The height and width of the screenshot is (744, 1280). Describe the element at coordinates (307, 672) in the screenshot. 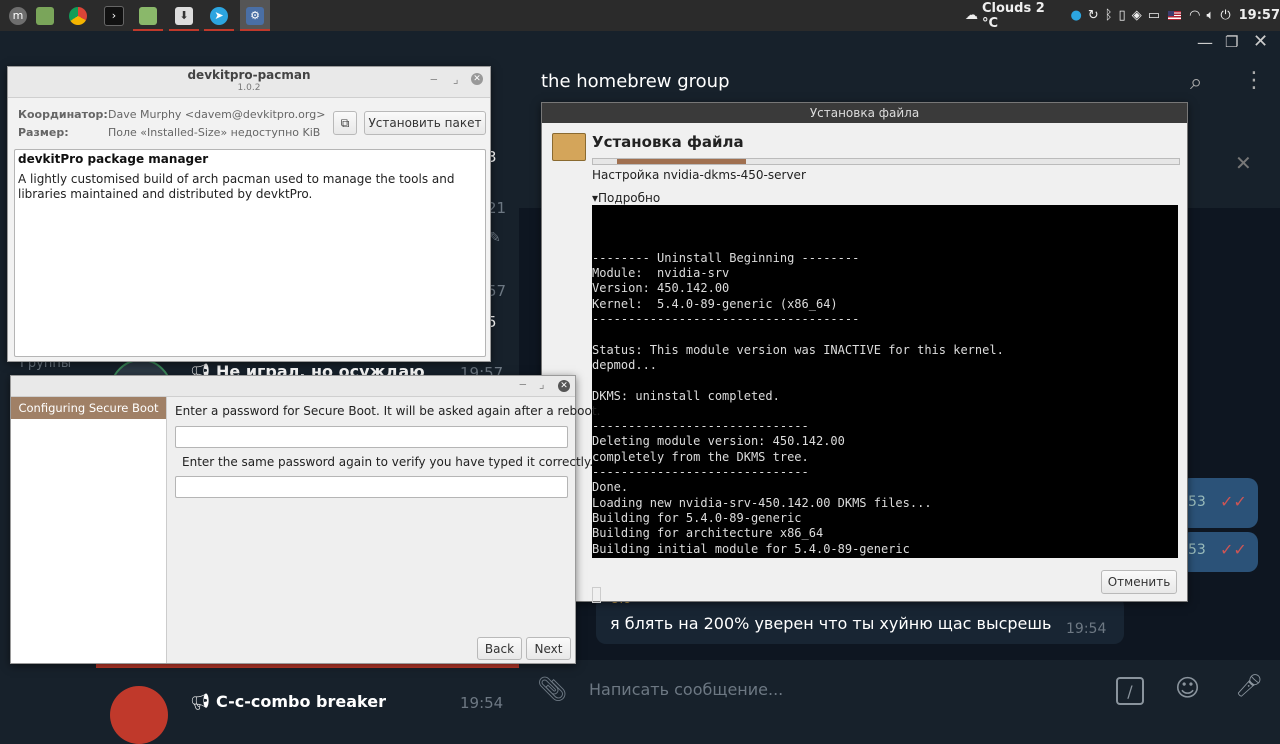

I see `selected-chat-strip` at that location.